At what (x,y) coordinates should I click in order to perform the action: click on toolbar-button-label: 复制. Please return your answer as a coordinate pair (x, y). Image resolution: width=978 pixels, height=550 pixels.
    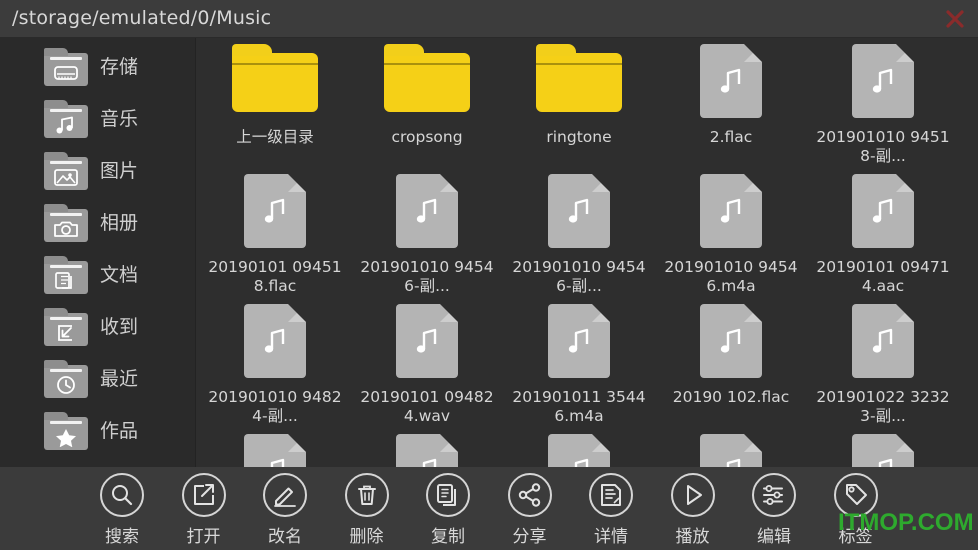
    Looking at the image, I should click on (448, 537).